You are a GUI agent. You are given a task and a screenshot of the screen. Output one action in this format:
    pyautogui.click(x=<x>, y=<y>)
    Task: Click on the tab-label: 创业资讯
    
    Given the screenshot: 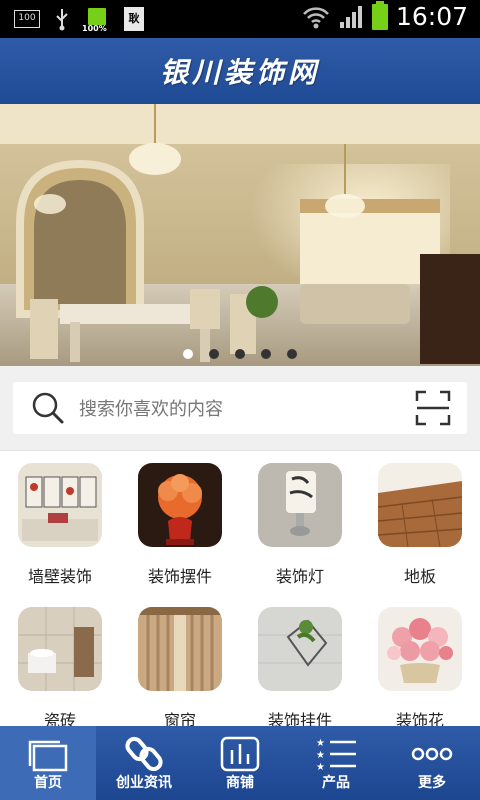 What is the action you would take?
    pyautogui.click(x=144, y=783)
    